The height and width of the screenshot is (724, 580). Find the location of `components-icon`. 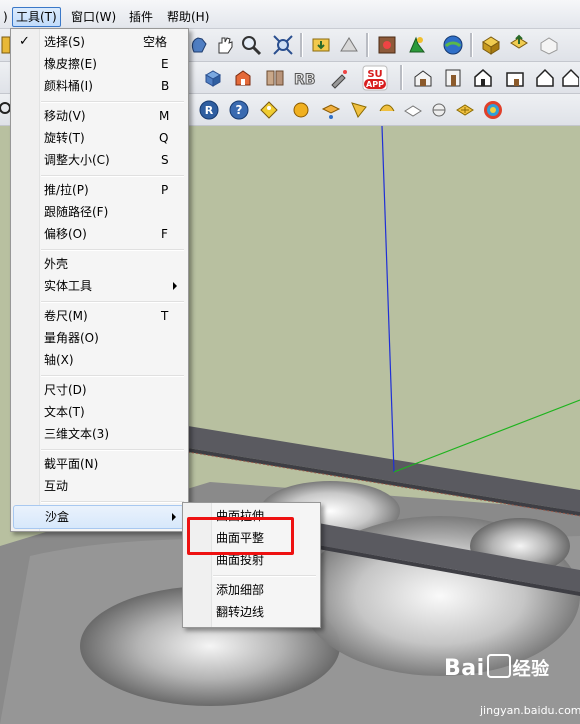

components-icon is located at coordinates (491, 45).